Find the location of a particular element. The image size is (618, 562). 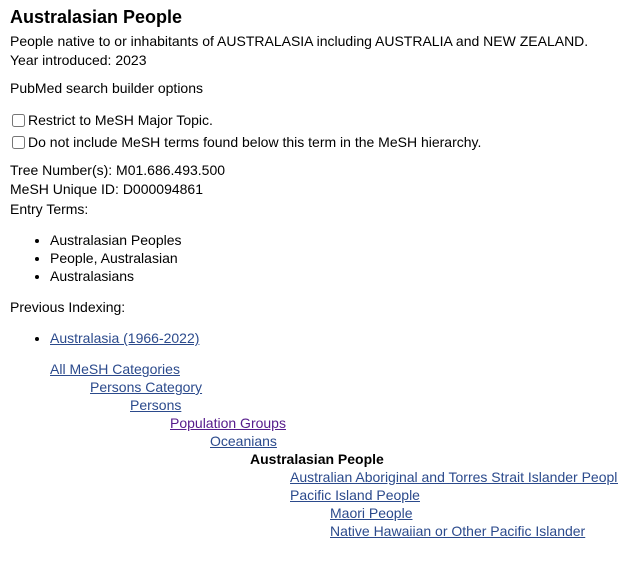

tree-numbers: Tree Number(s): M01.686.493.500 is located at coordinates (118, 170).